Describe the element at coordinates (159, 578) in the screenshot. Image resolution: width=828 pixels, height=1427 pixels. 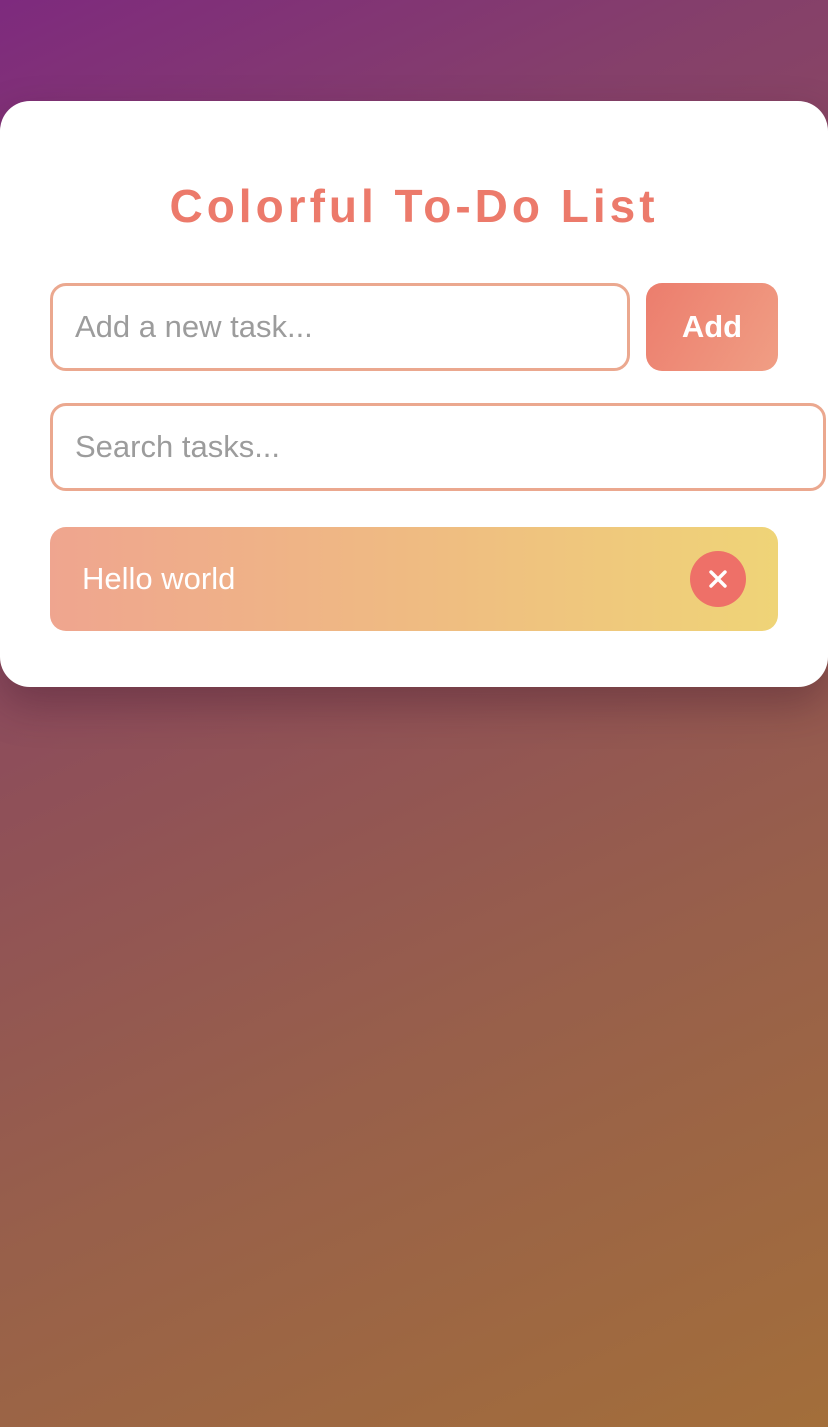
I see `task-text: Hello world` at that location.